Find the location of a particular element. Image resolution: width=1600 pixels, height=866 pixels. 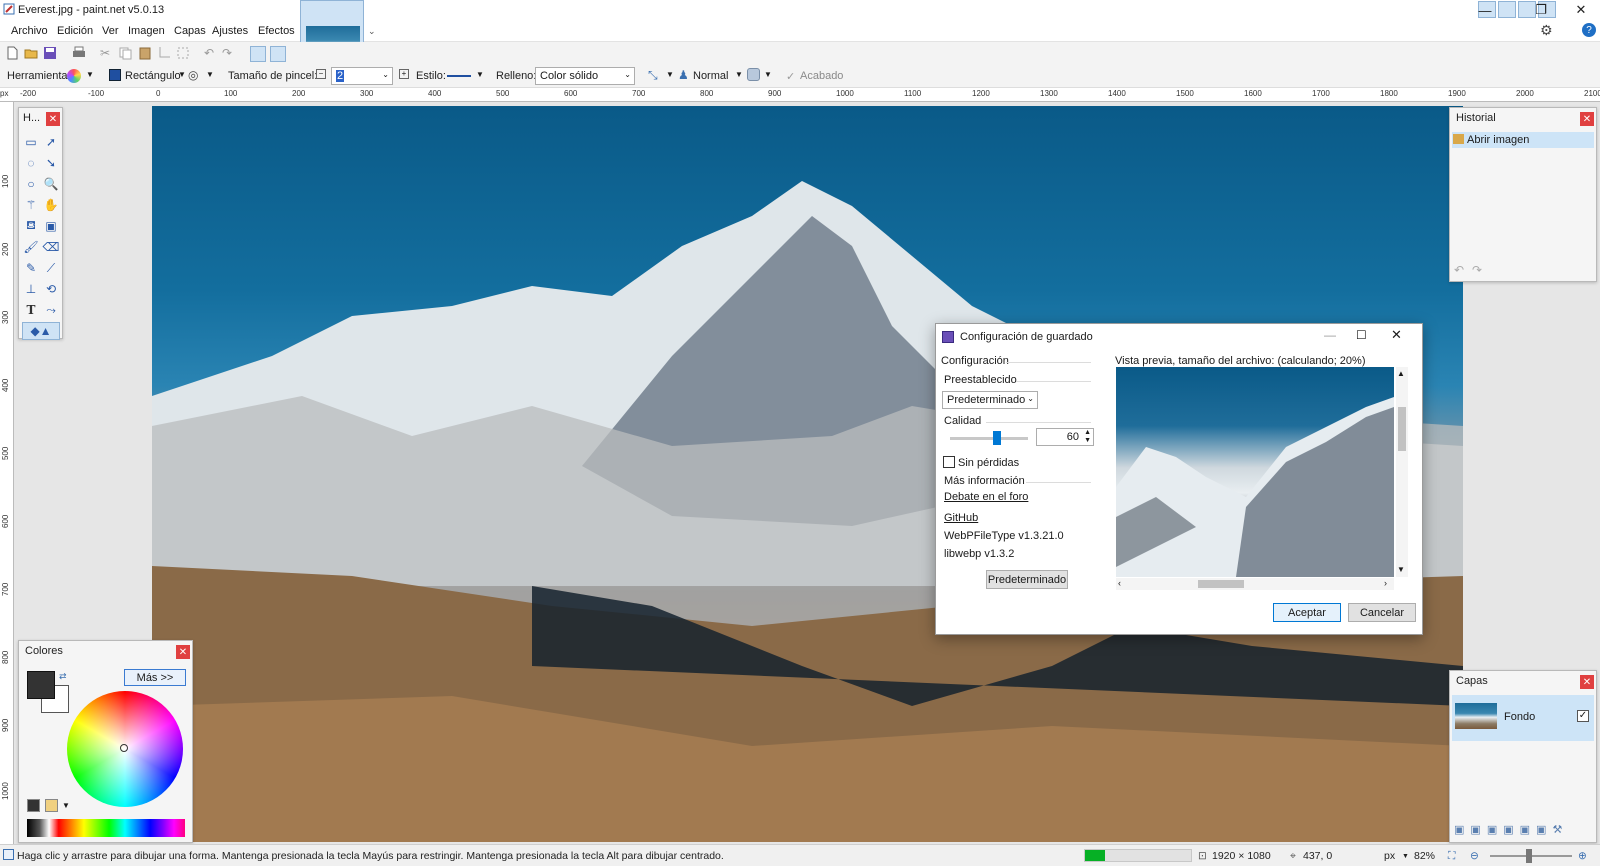

history-panel-toggle-icon is located at coordinates (1507, 9).